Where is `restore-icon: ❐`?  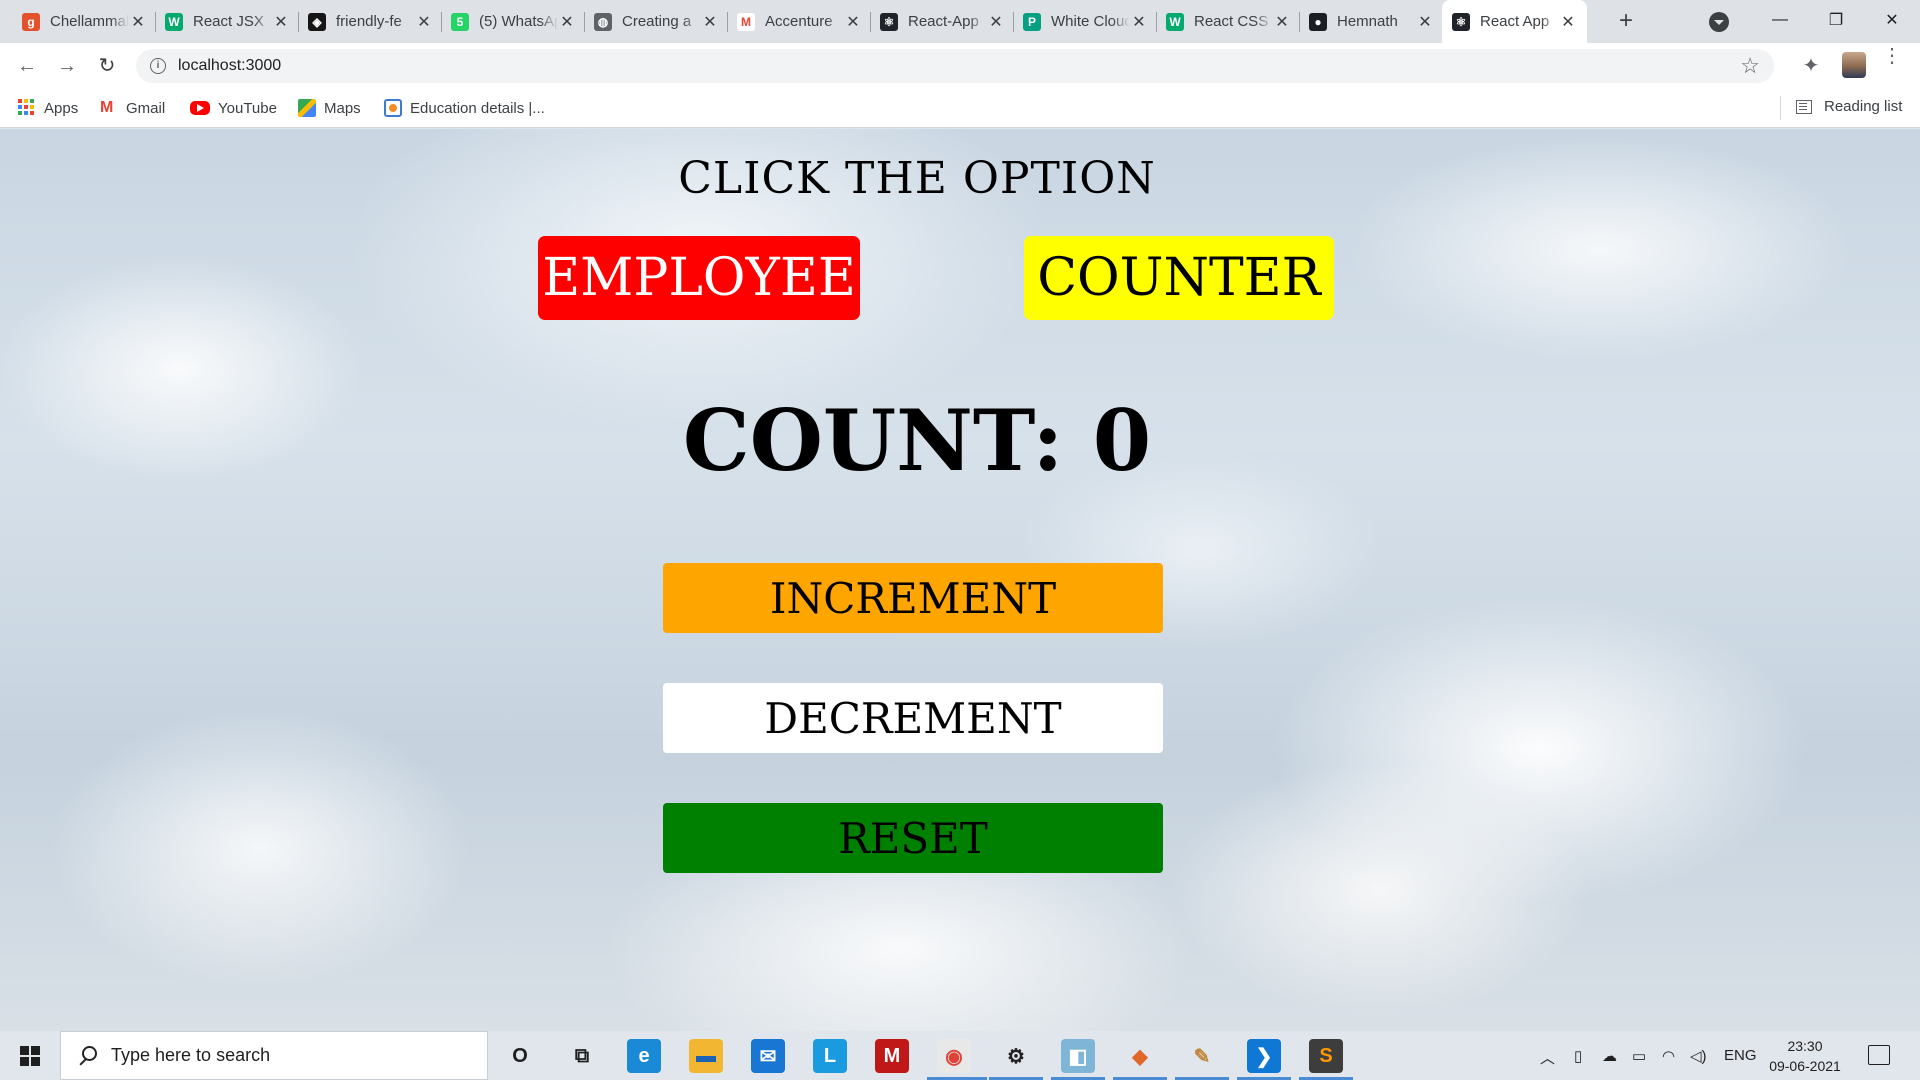 restore-icon: ❐ is located at coordinates (1836, 20).